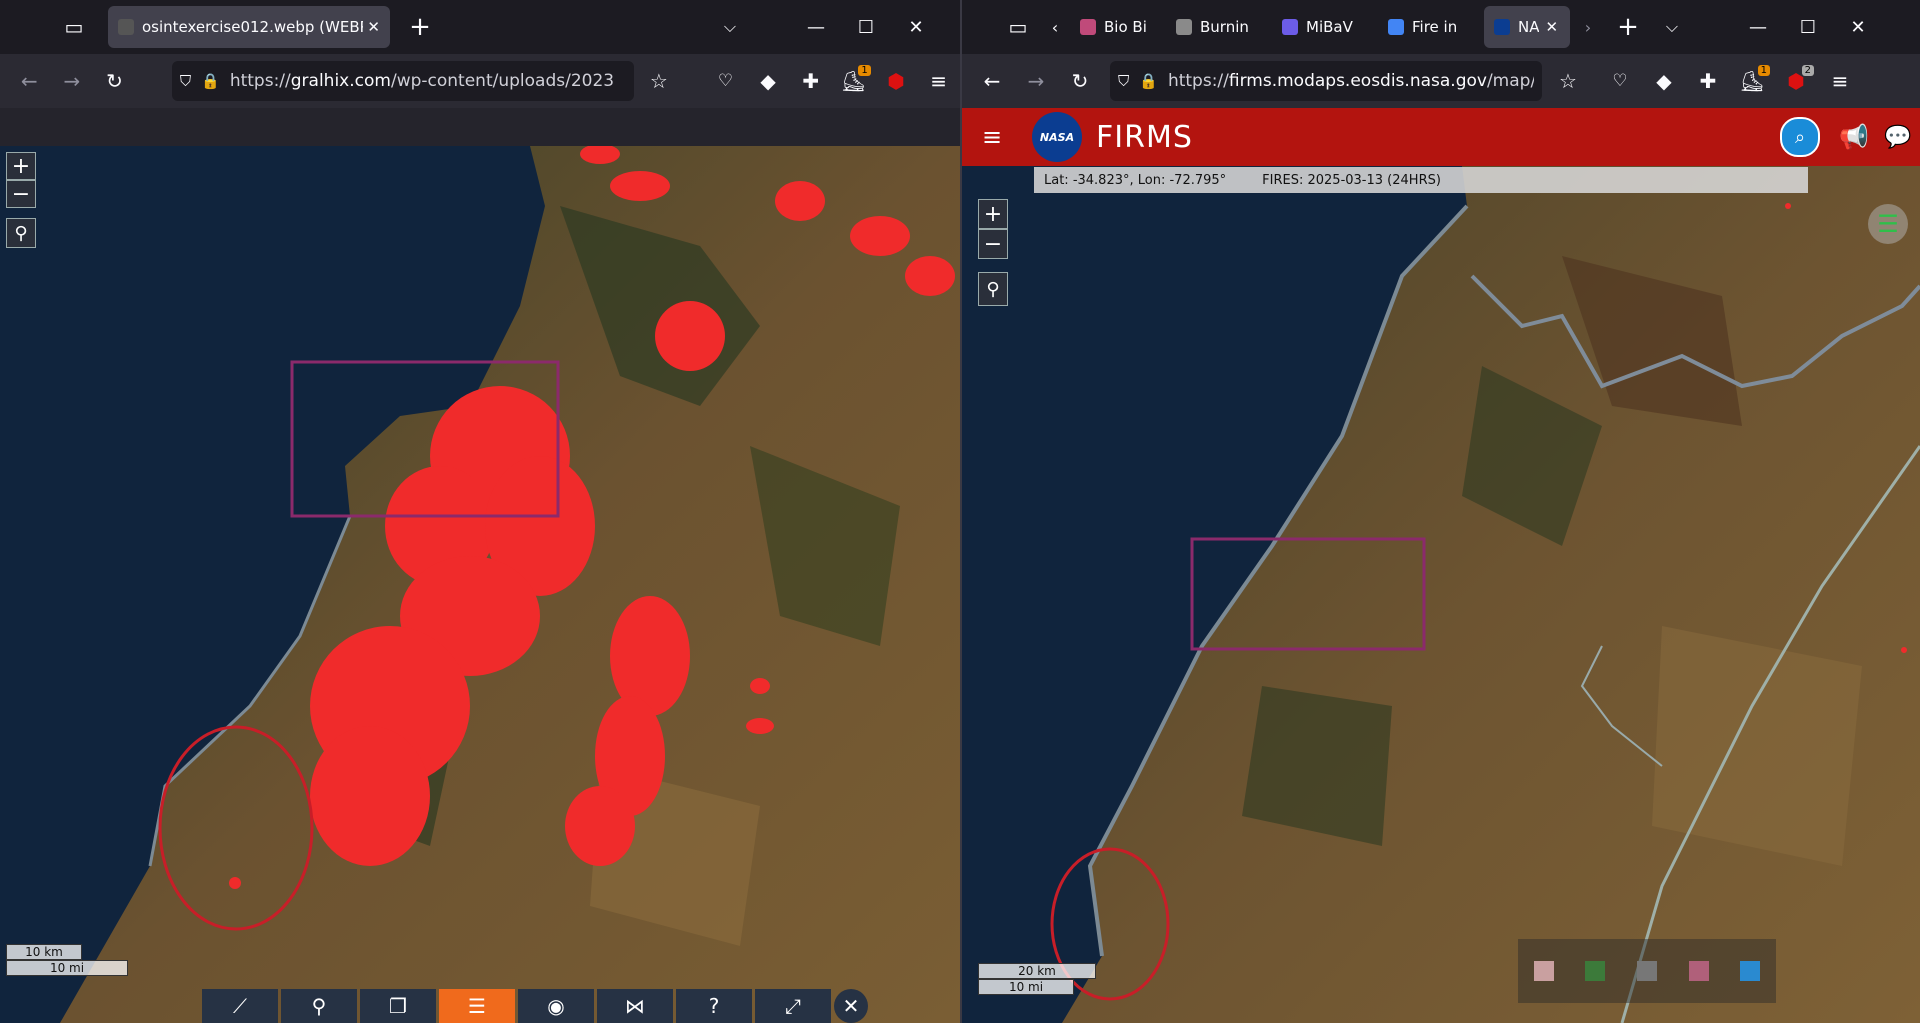 This screenshot has width=1920, height=1023. What do you see at coordinates (1322, 27) in the screenshot?
I see `tab-mibav: MiBaV` at bounding box center [1322, 27].